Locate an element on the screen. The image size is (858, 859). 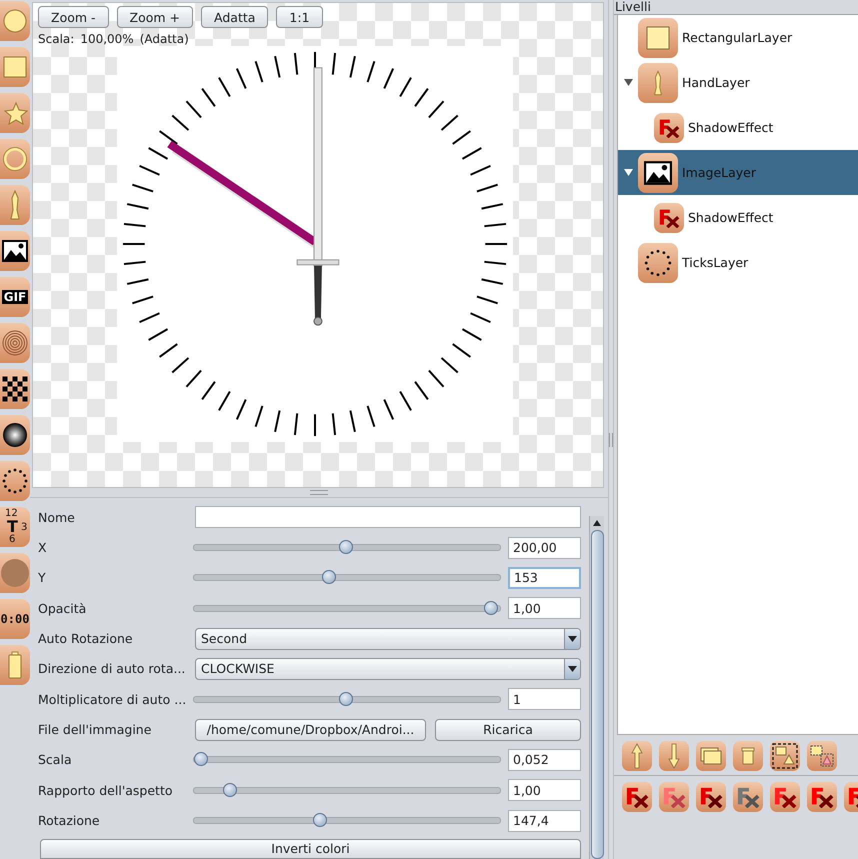
circle-icon is located at coordinates (15, 21).